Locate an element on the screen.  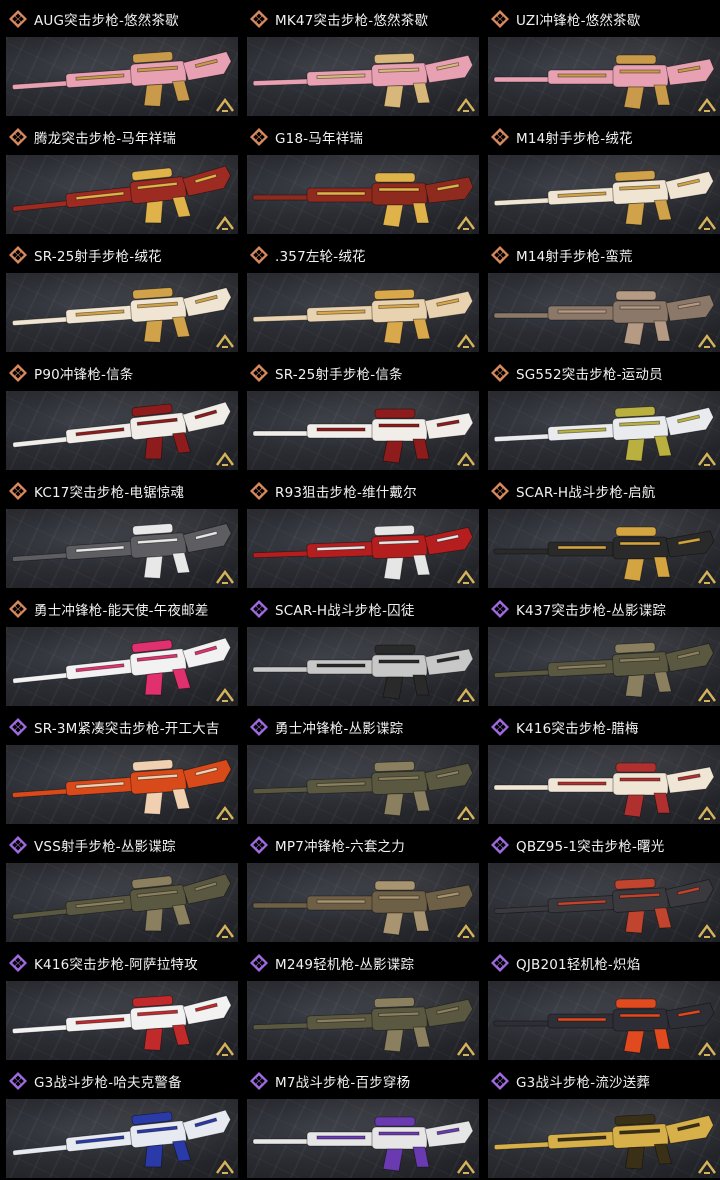
skin-card-18: K437突击步枪-丛影谍踪 is located at coordinates (601, 649).